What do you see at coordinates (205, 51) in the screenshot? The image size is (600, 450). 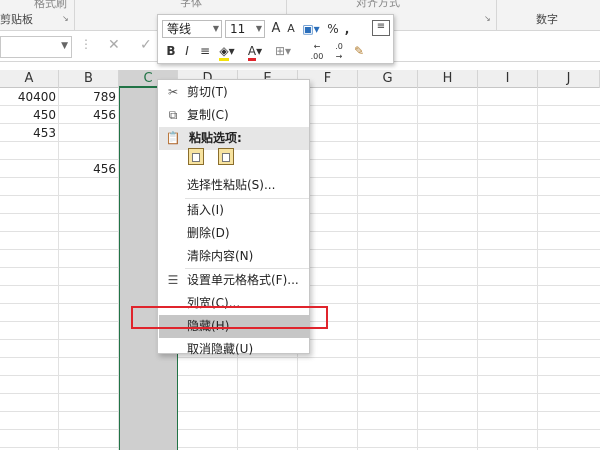 I see `align-center-icon: ≡` at bounding box center [205, 51].